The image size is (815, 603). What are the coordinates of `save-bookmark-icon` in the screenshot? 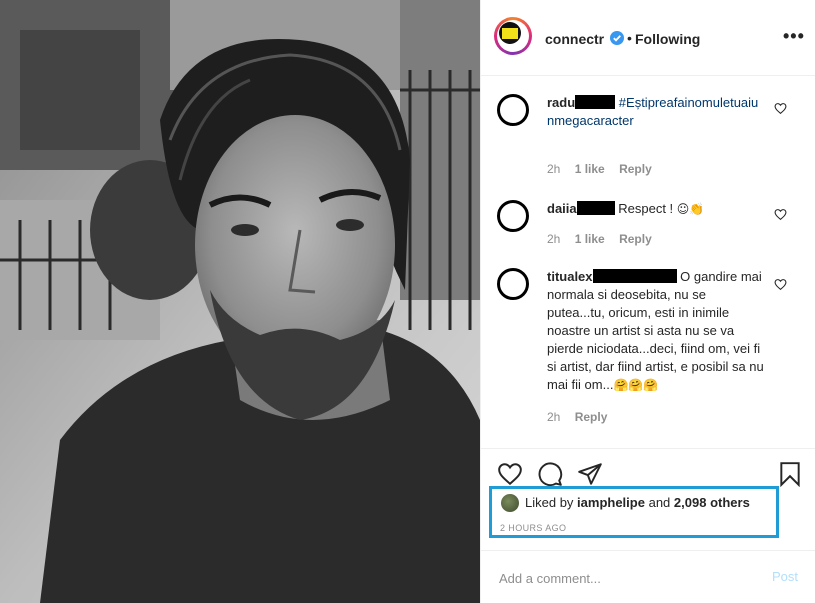 It's located at (790, 474).